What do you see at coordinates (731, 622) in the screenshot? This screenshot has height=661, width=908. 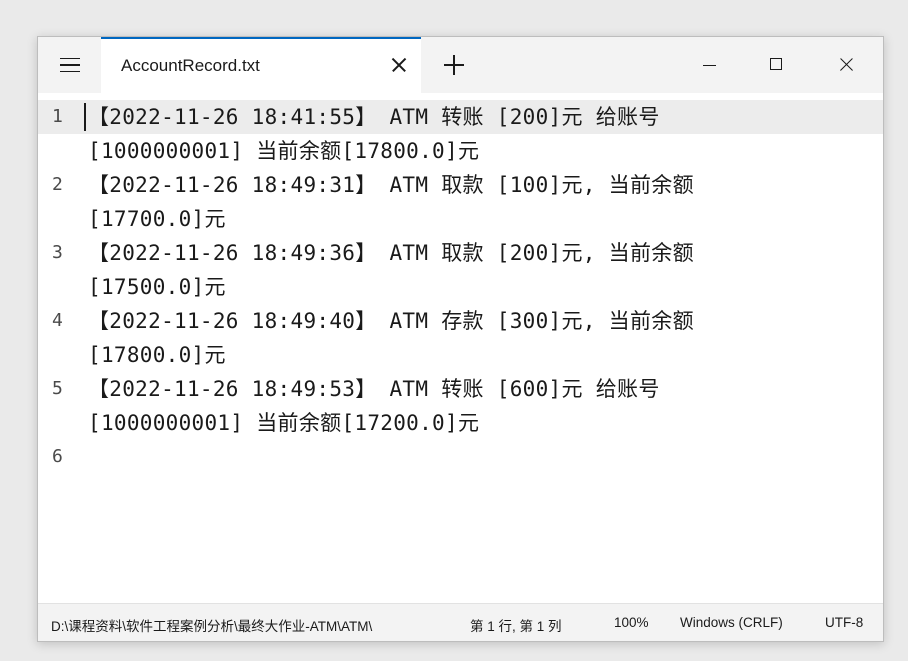 I see `line-ending: Windows (CRLF)` at bounding box center [731, 622].